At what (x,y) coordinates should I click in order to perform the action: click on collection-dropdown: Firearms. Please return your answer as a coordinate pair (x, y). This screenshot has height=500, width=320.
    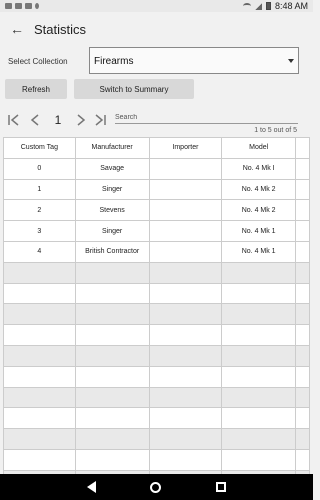
    Looking at the image, I should click on (194, 60).